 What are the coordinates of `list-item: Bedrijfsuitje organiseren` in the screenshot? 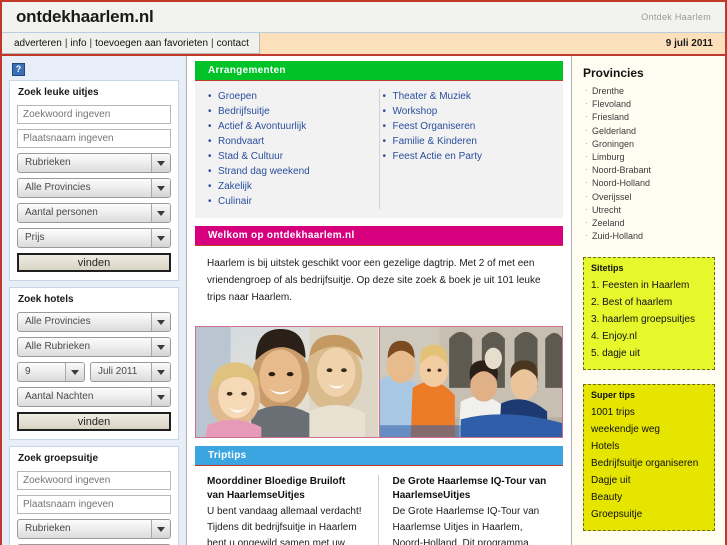 It's located at (649, 463).